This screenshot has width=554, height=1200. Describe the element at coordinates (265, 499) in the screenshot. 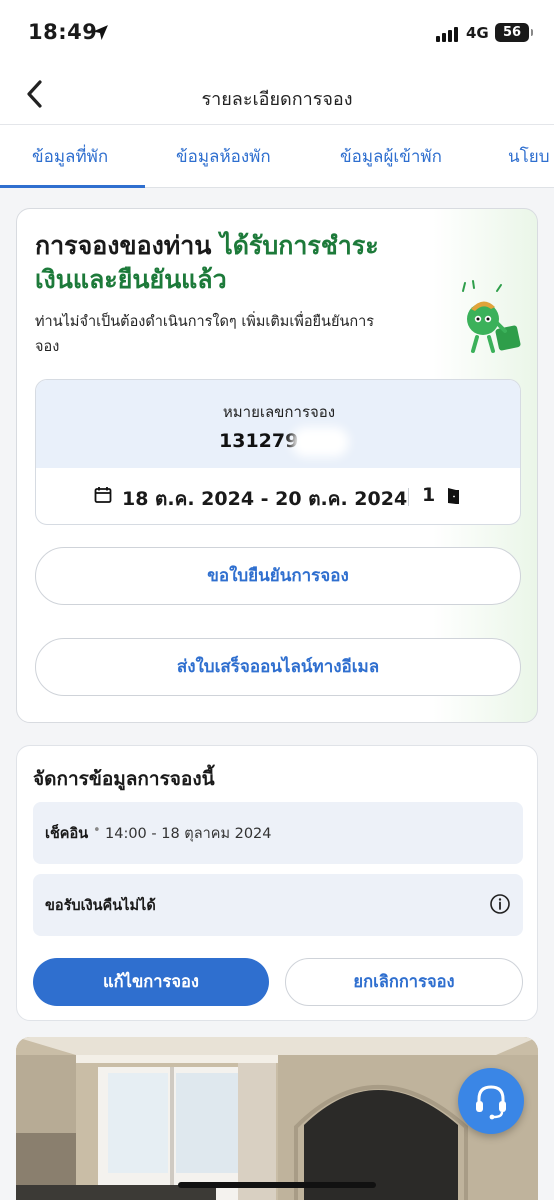

I see `stay-dates: 18 ต.ค. 2024 - 20 ต.ค. 2024` at that location.